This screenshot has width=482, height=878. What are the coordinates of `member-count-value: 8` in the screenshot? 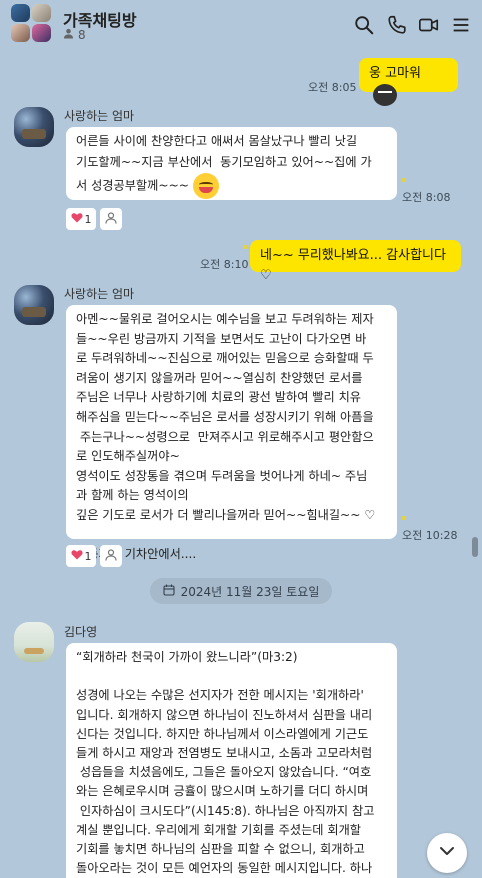 It's located at (82, 35).